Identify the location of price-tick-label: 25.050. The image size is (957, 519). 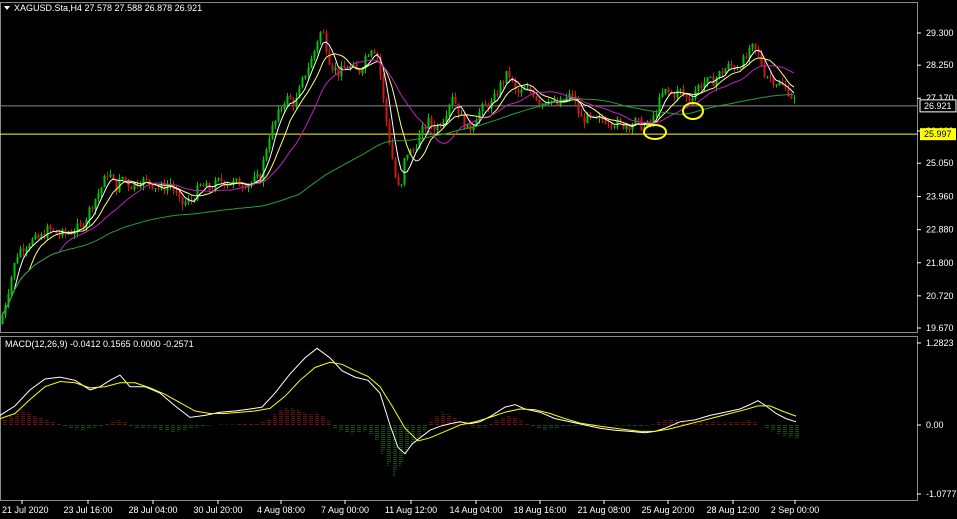
(940, 163).